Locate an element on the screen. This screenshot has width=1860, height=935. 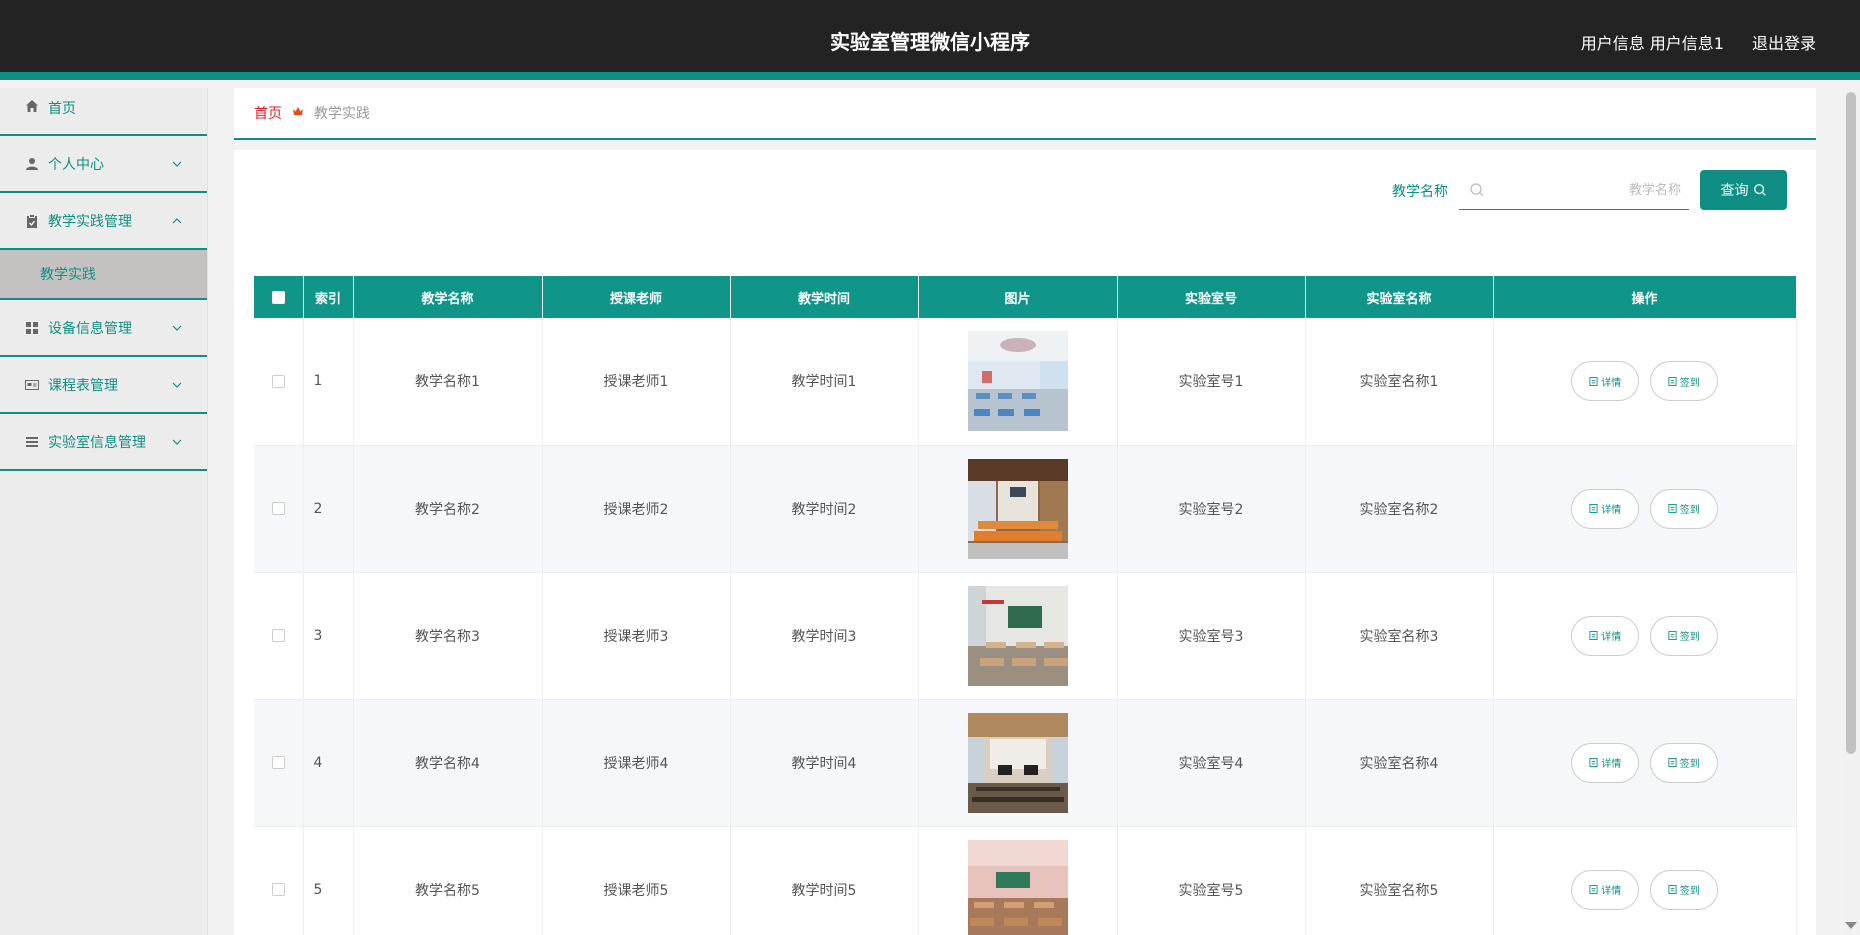
cell-teacher: 授课老师3 is located at coordinates (636, 636).